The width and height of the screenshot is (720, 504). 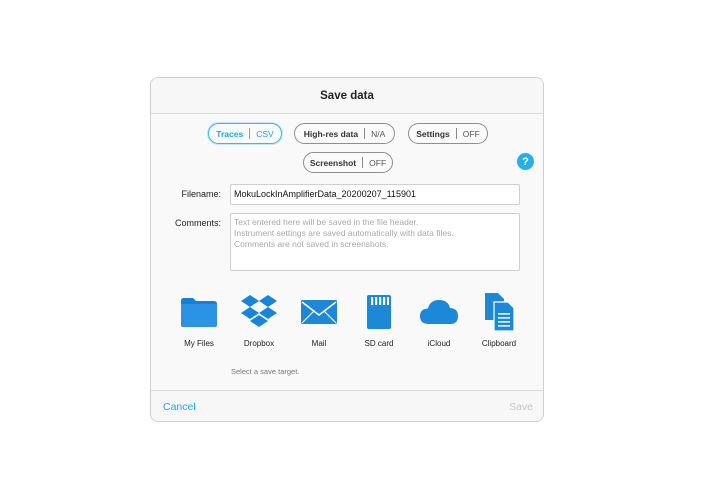 I want to click on dropbox-icon, so click(x=259, y=312).